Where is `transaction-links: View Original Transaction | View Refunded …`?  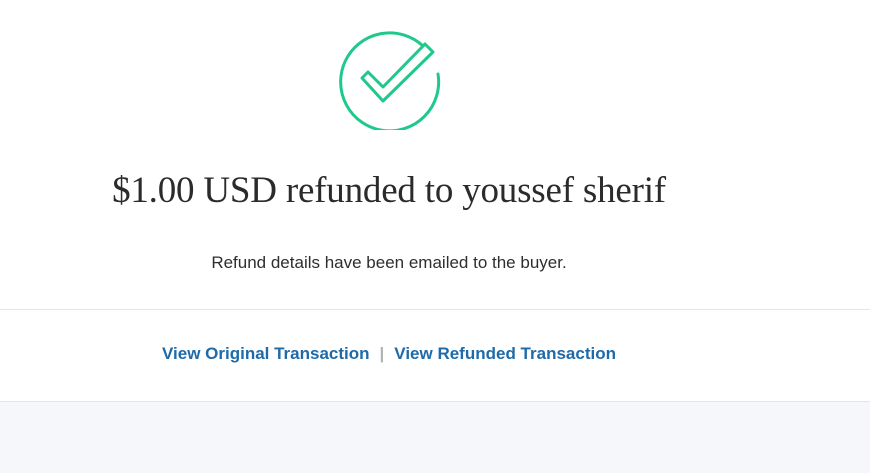 transaction-links: View Original Transaction | View Refunded … is located at coordinates (389, 354).